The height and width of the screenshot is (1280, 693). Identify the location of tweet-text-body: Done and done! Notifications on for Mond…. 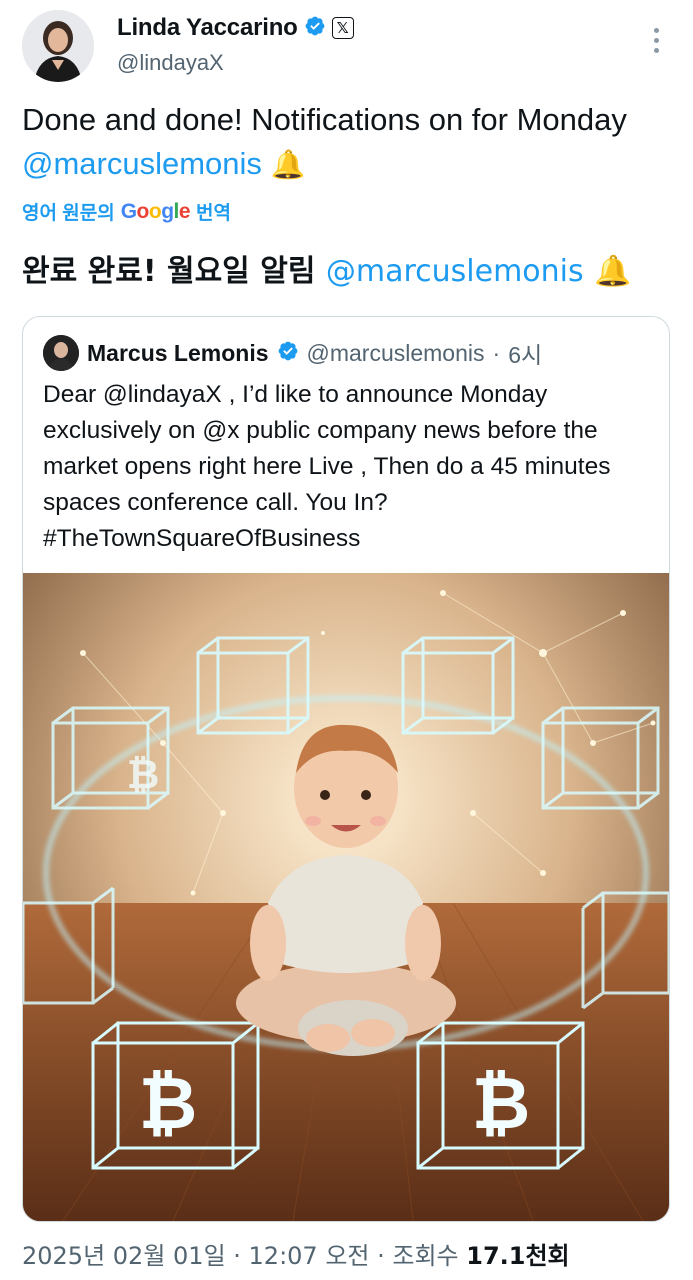
(324, 119).